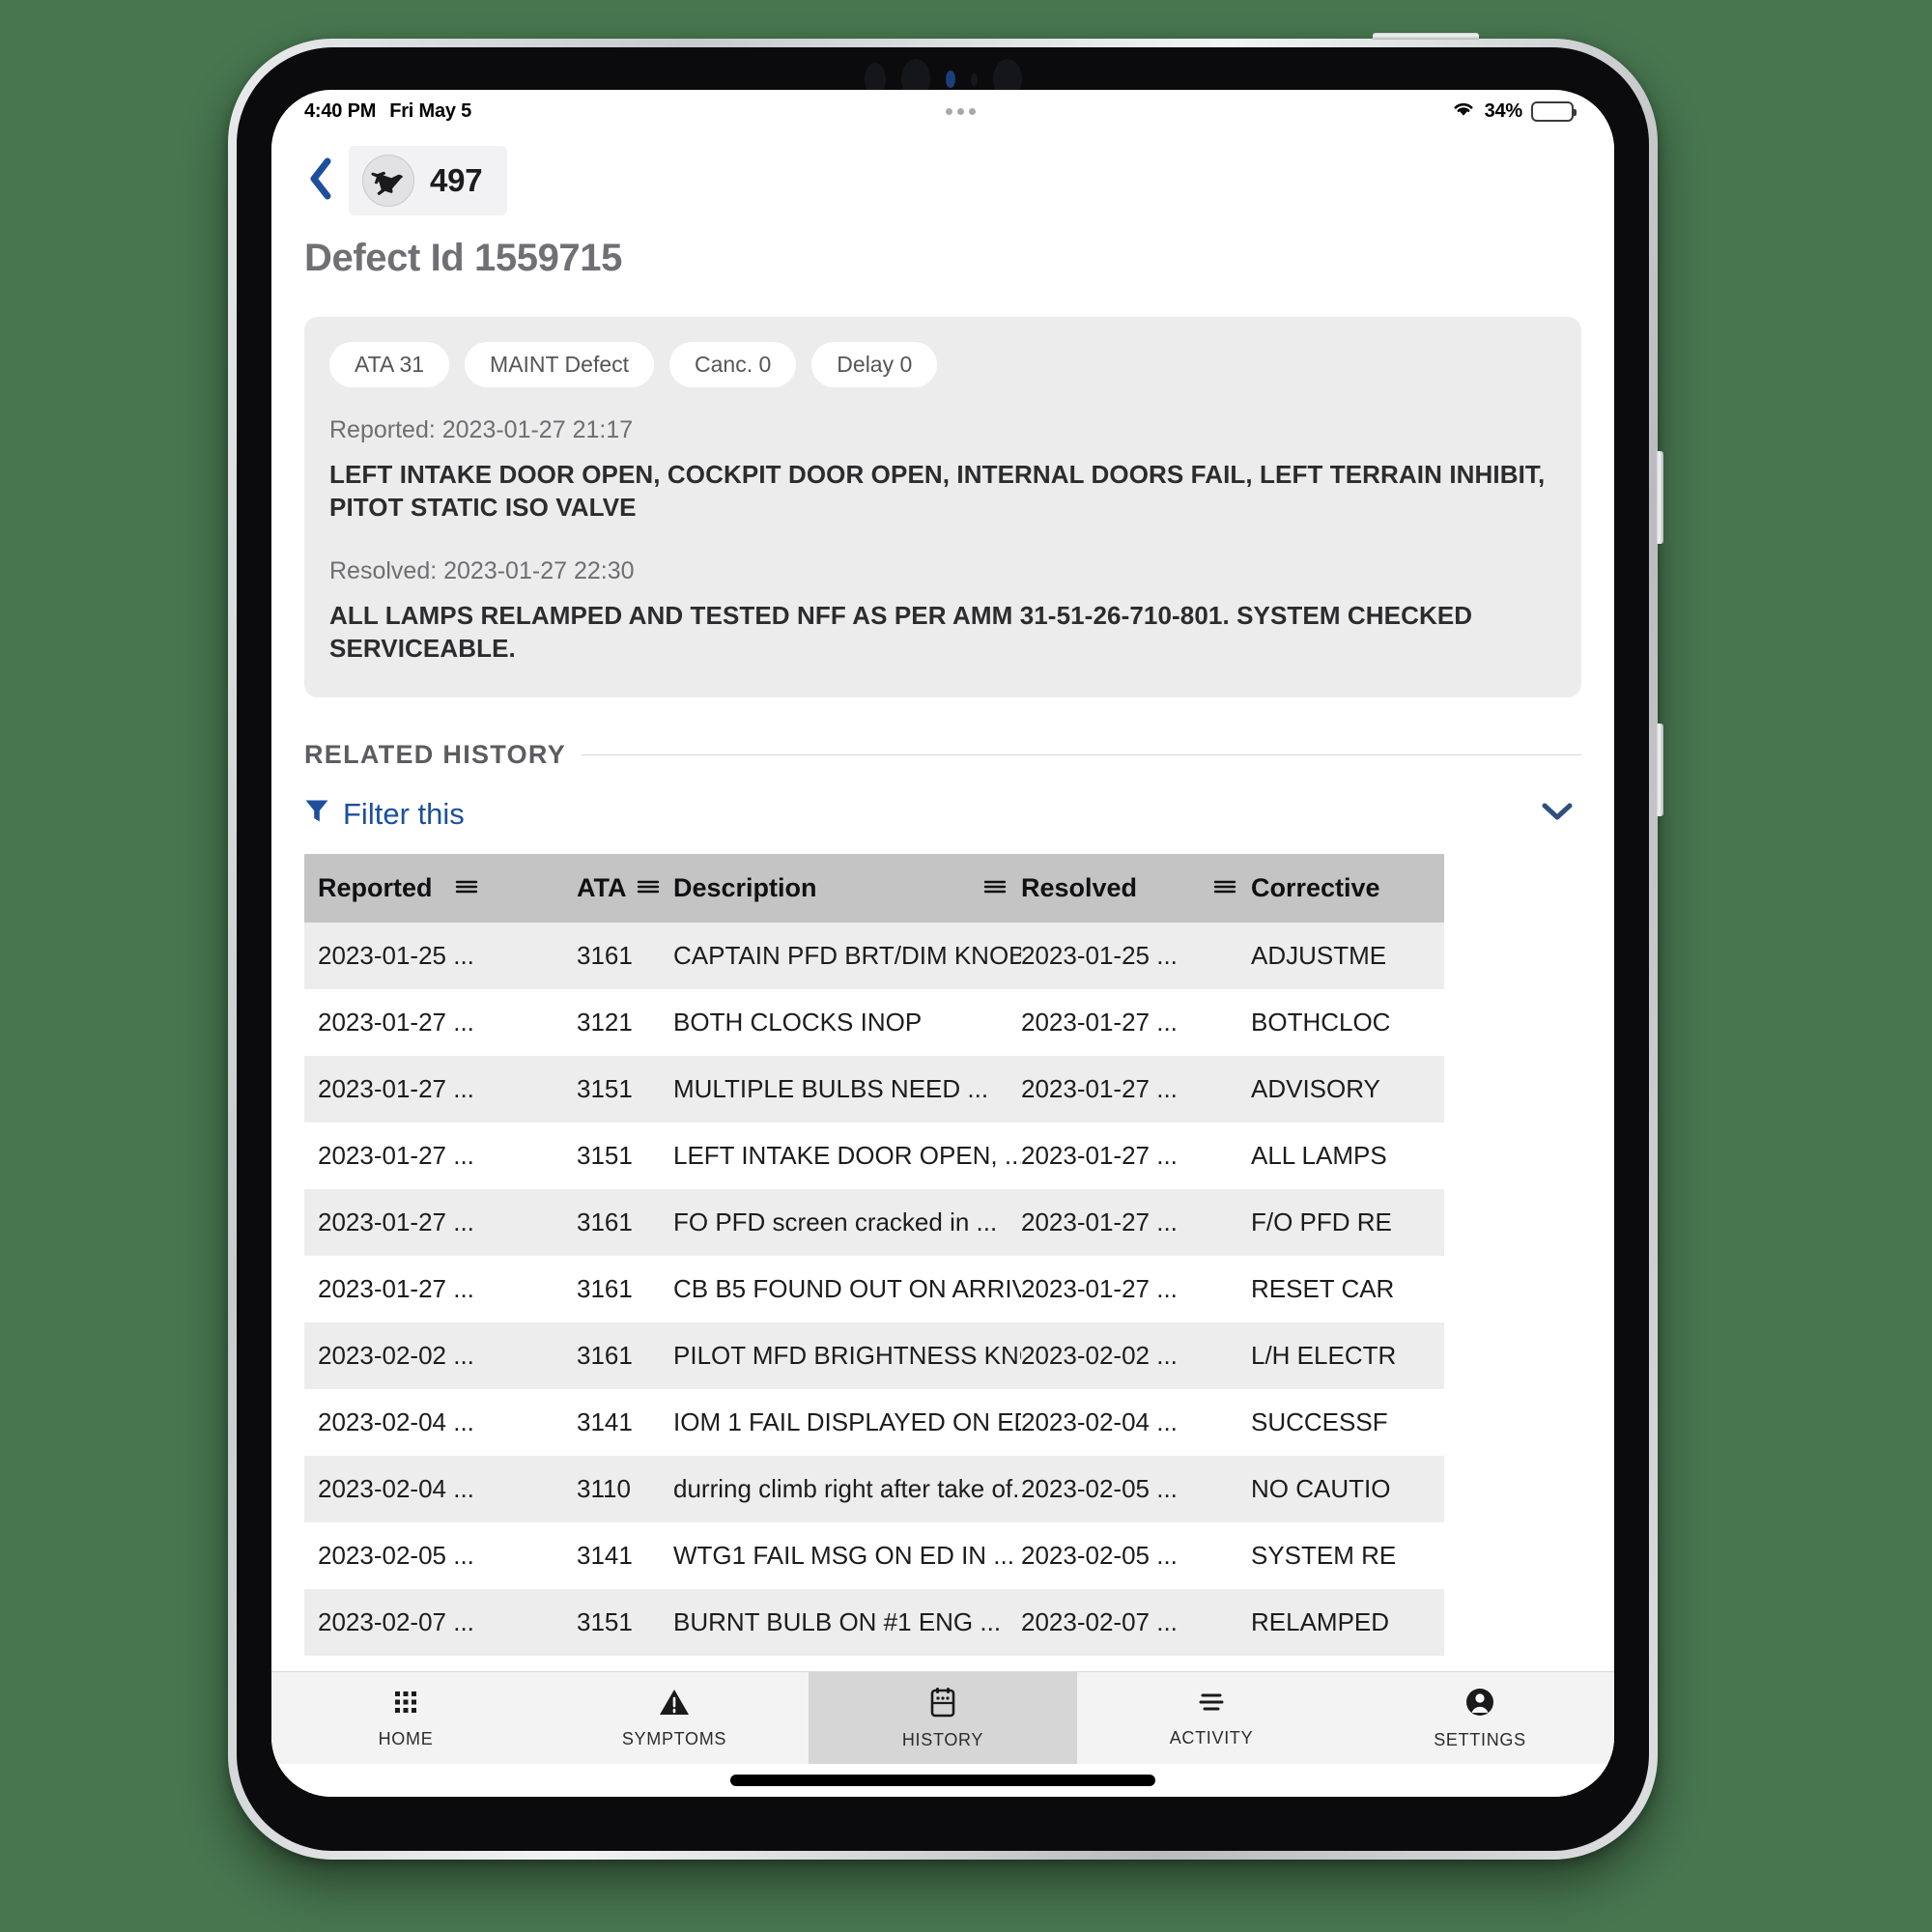 The image size is (1932, 1932). What do you see at coordinates (1463, 111) in the screenshot?
I see `wifi-icon` at bounding box center [1463, 111].